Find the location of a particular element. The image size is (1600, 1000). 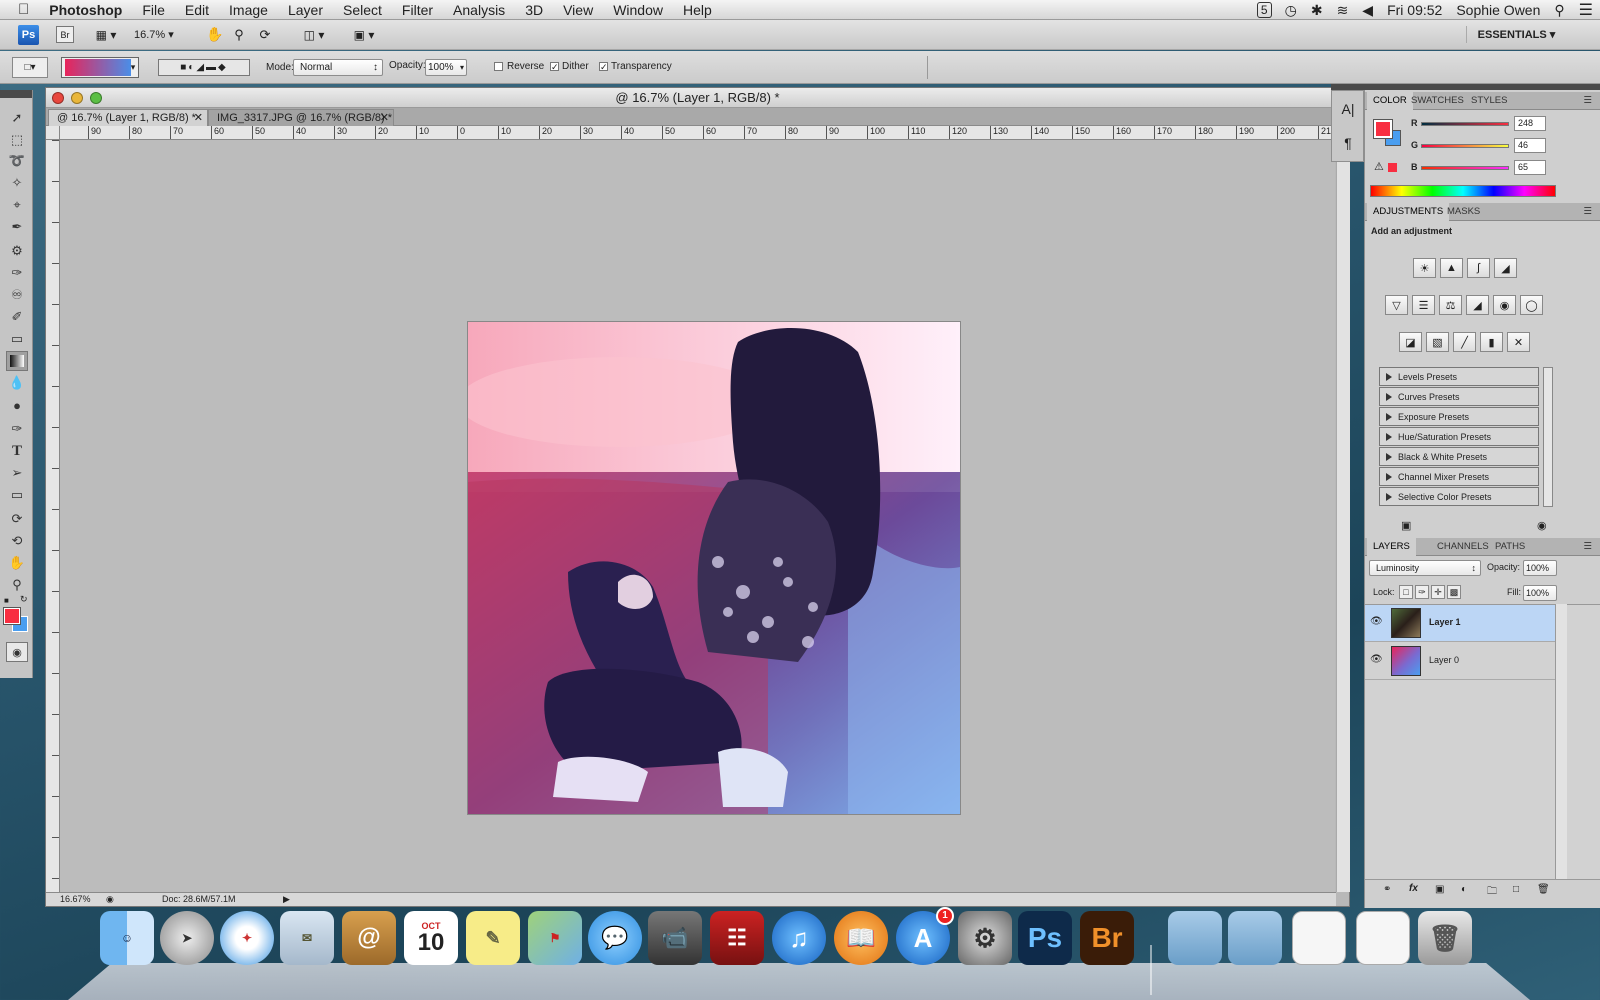

documents-folder-icon is located at coordinates (1255, 938).